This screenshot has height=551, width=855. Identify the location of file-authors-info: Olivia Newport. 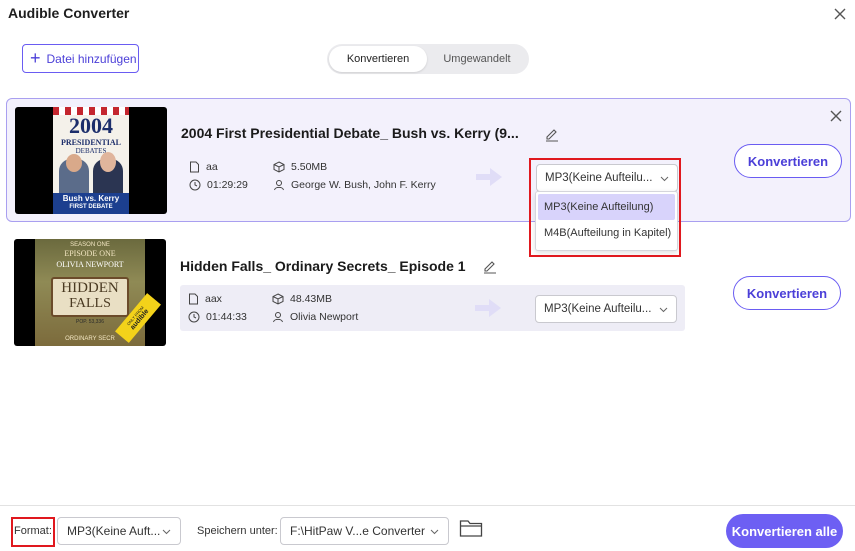
(315, 317).